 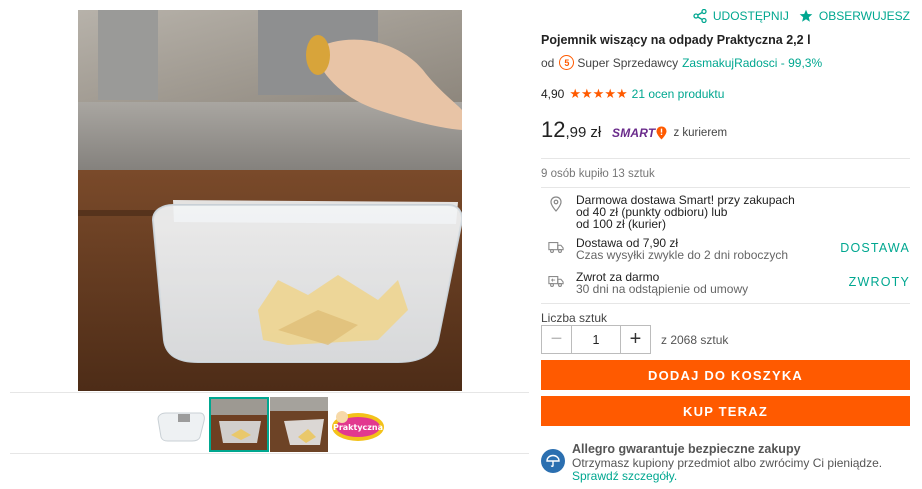 What do you see at coordinates (596, 339) in the screenshot?
I see `quantity-input: 1` at bounding box center [596, 339].